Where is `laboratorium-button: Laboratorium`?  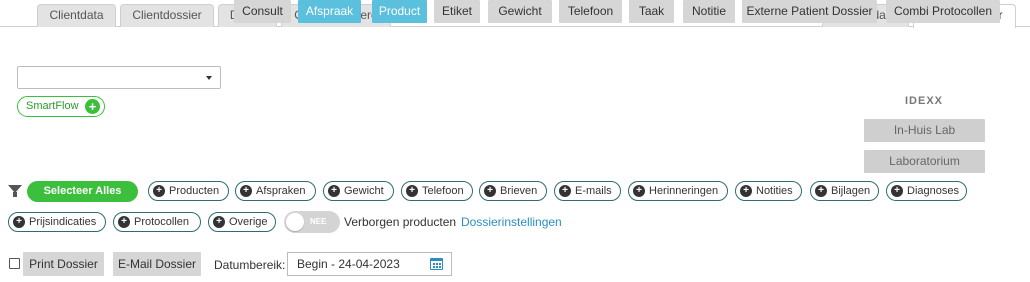 laboratorium-button: Laboratorium is located at coordinates (924, 161).